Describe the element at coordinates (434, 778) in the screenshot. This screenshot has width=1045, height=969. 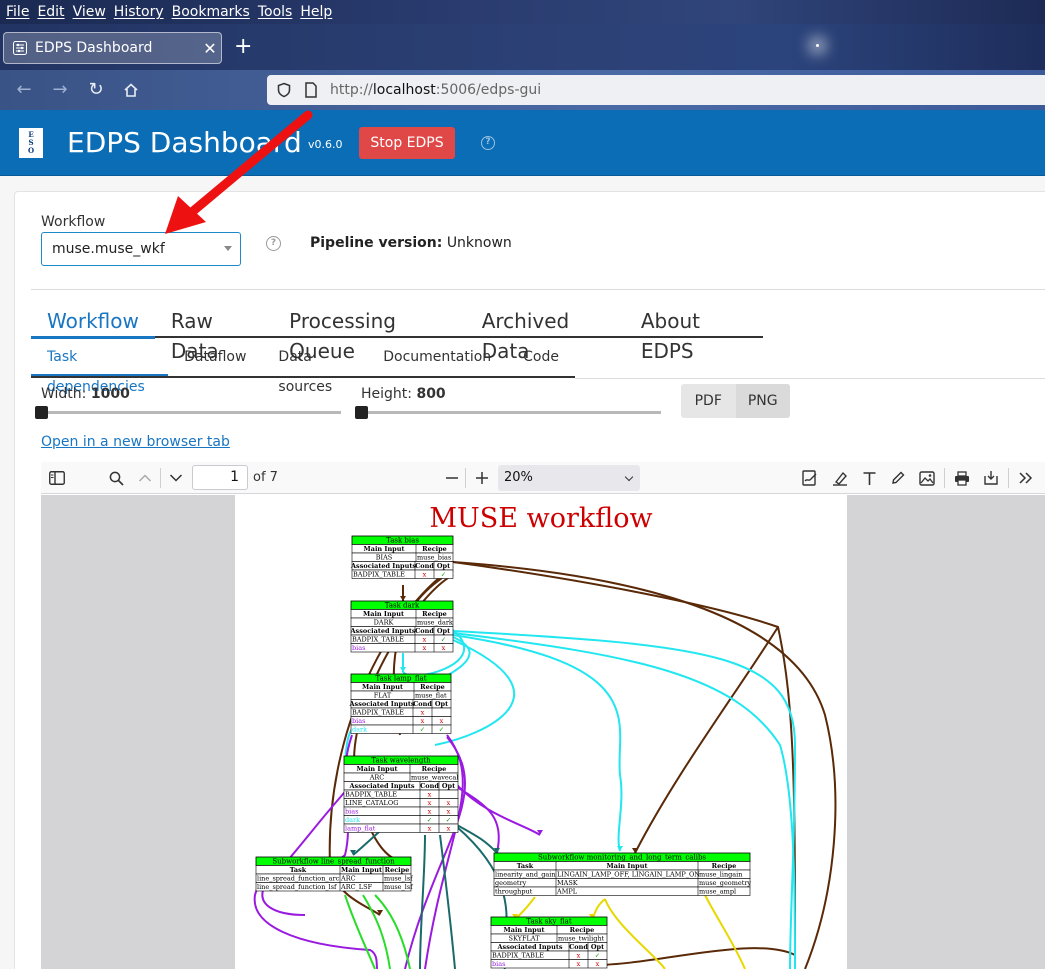
I see `table-cell: muse_wavecal` at that location.